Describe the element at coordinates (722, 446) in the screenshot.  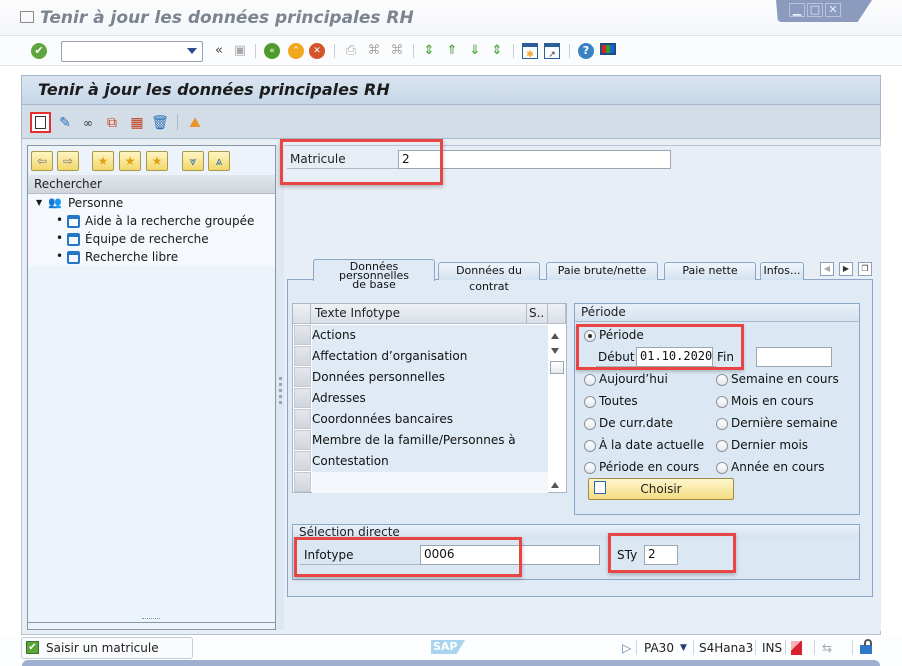
I see `radio-dernier-mois` at that location.